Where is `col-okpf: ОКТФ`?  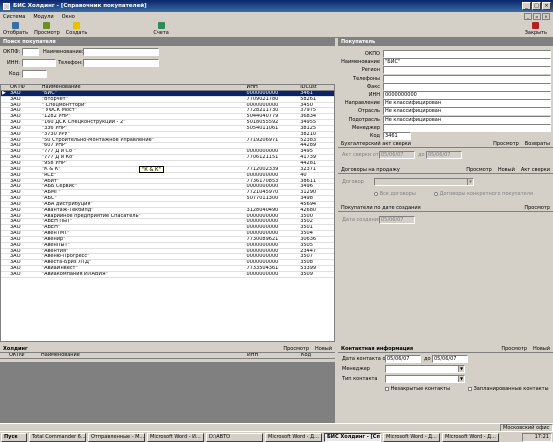
col-okpf: ОКТФ is located at coordinates (25, 87).